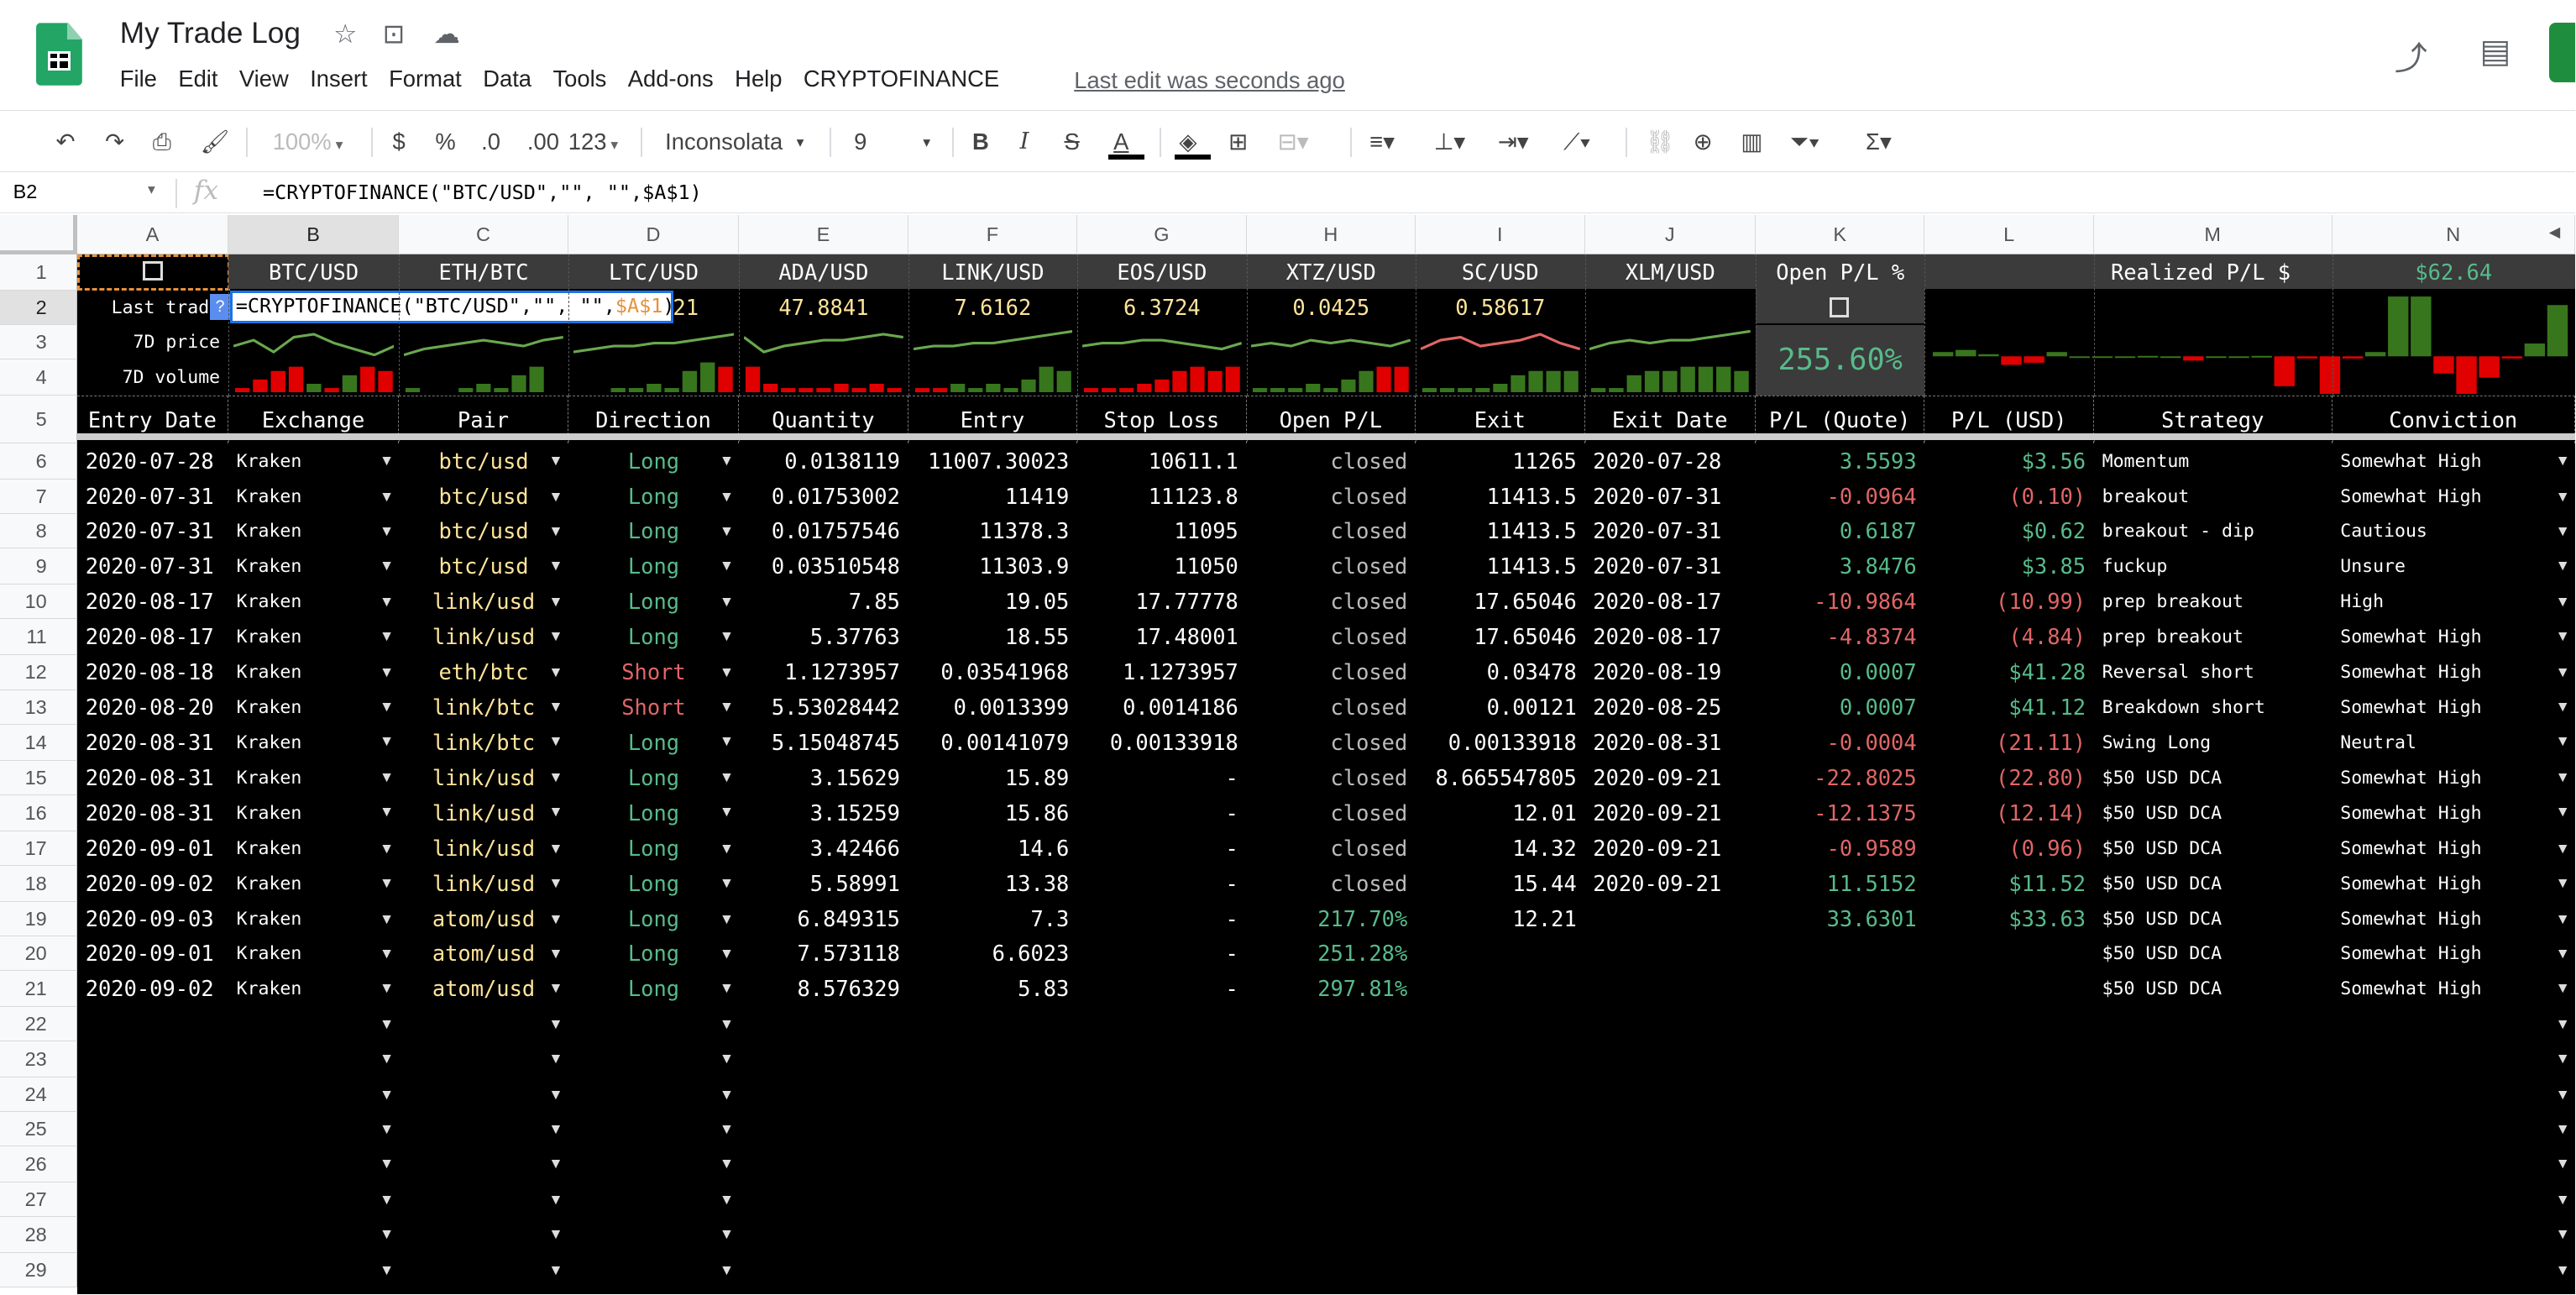  I want to click on trade-pl-usd: (0.10), so click(2009, 497).